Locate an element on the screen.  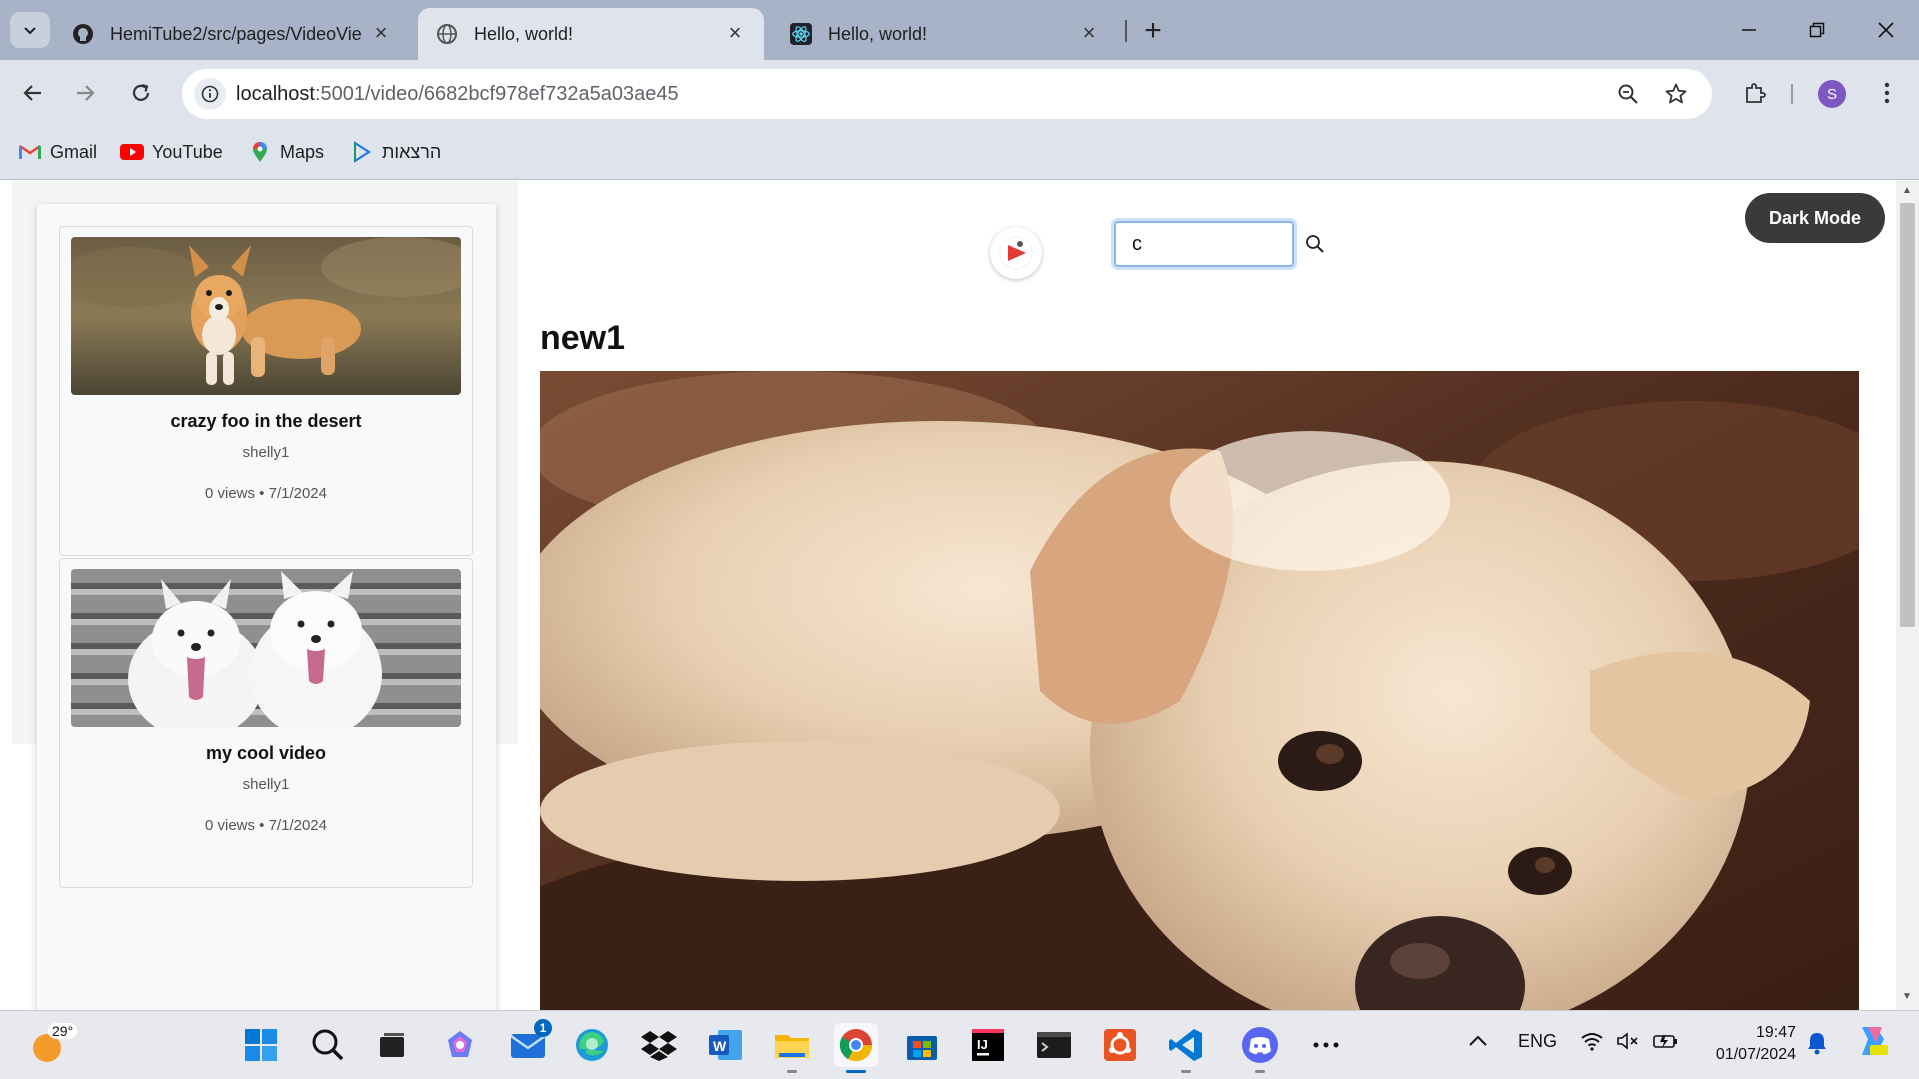
bookmark-star-icon is located at coordinates (1676, 94).